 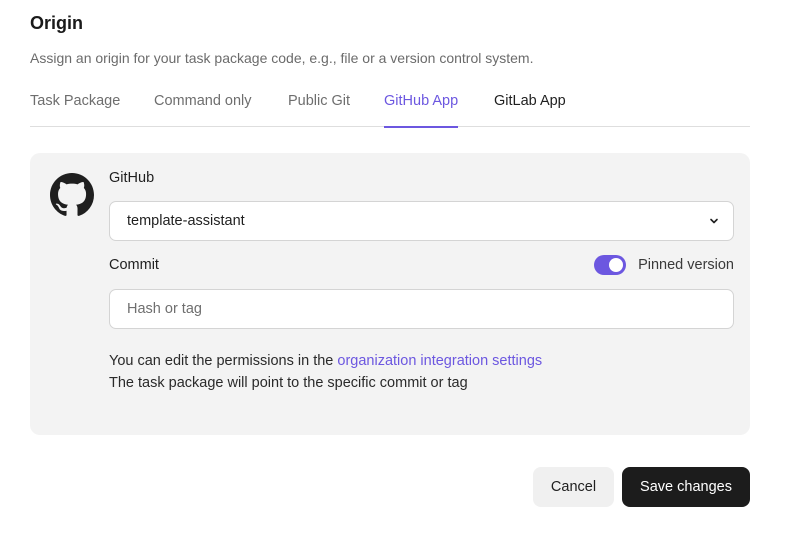 I want to click on tab-task-package: Task Package, so click(x=75, y=110).